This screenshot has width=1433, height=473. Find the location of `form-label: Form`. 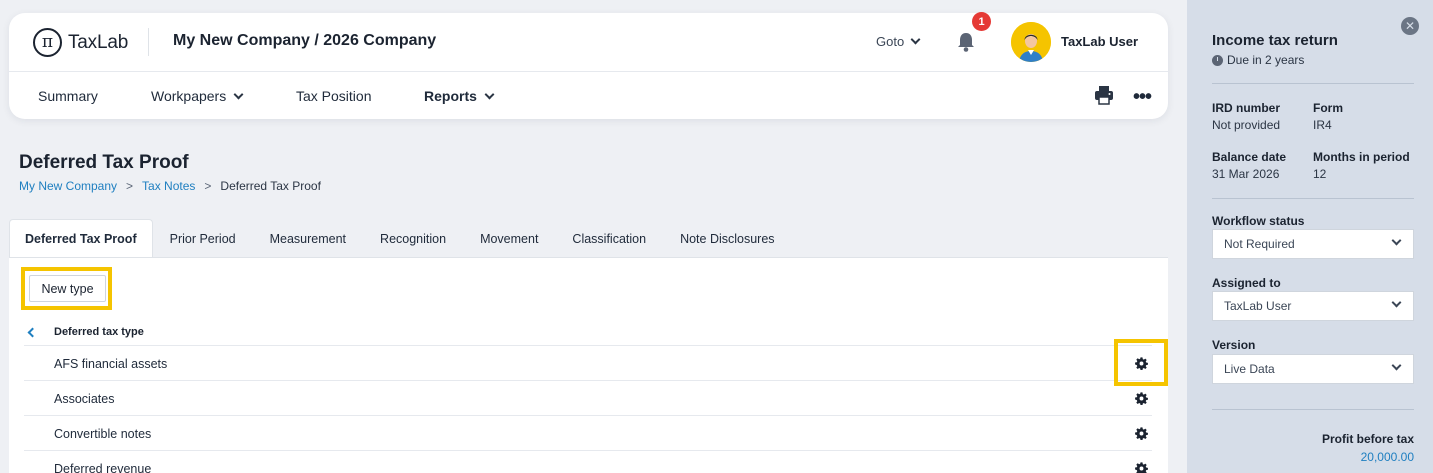

form-label: Form is located at coordinates (1328, 108).